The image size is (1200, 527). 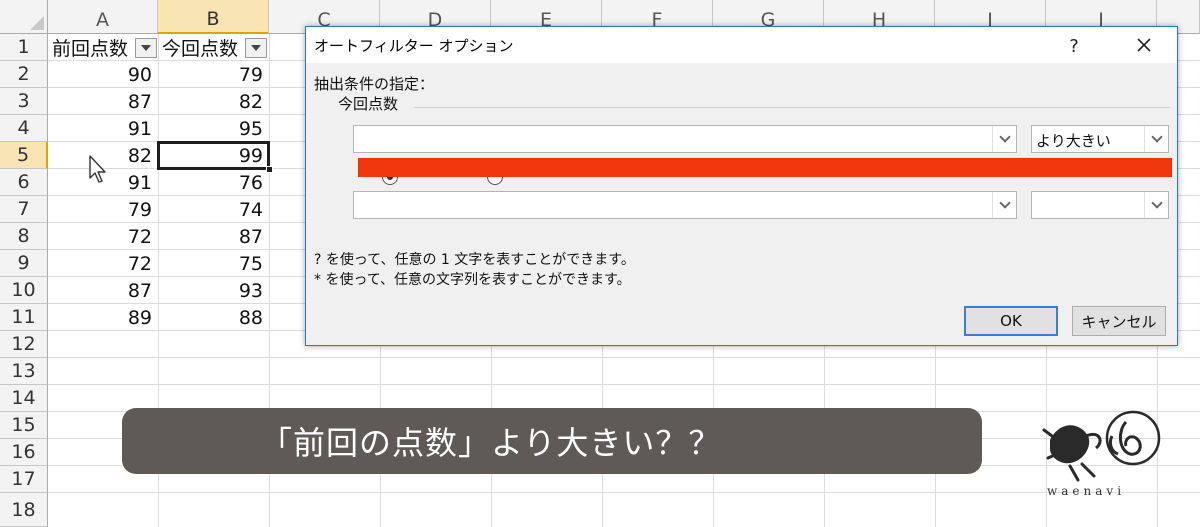 I want to click on row-header-2: 2, so click(x=24, y=74).